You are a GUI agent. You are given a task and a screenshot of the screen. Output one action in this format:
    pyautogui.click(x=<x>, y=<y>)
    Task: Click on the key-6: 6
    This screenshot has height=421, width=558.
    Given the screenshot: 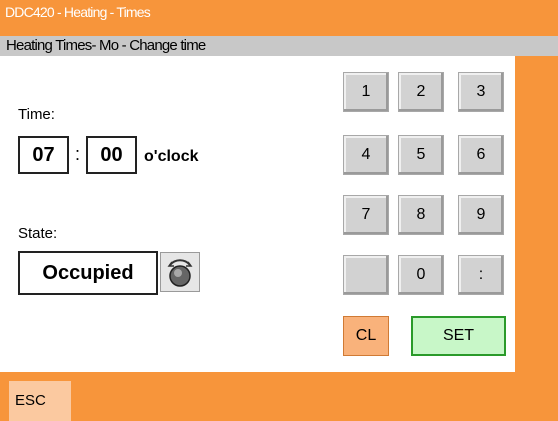 What is the action you would take?
    pyautogui.click(x=481, y=155)
    